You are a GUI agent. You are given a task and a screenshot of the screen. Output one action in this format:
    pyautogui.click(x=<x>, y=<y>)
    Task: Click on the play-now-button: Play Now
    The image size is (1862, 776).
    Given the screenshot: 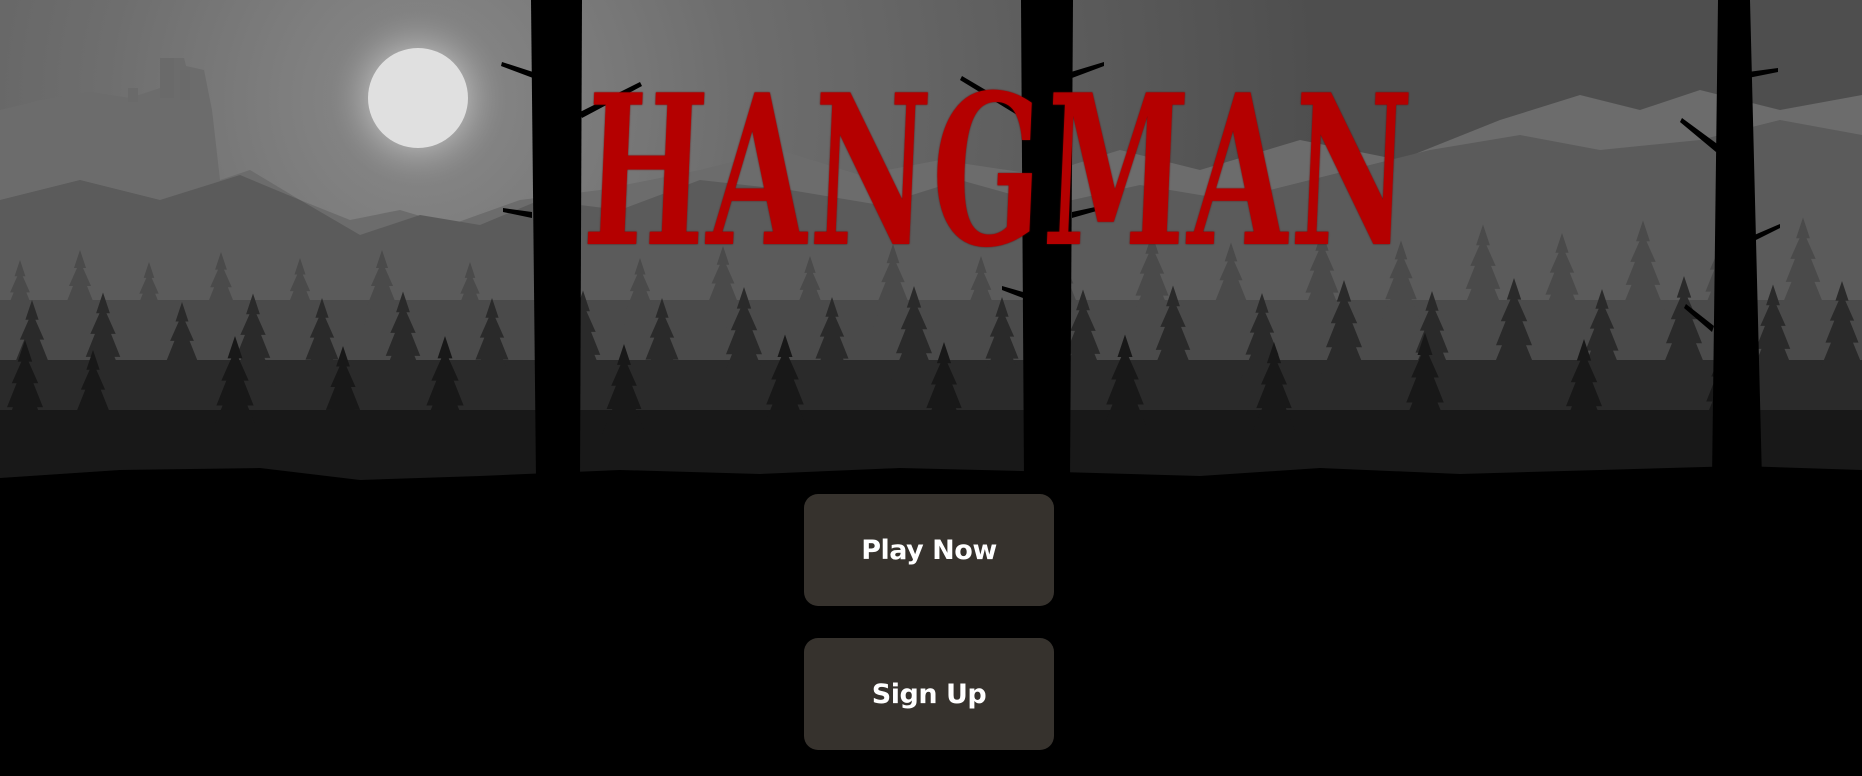 What is the action you would take?
    pyautogui.click(x=929, y=550)
    